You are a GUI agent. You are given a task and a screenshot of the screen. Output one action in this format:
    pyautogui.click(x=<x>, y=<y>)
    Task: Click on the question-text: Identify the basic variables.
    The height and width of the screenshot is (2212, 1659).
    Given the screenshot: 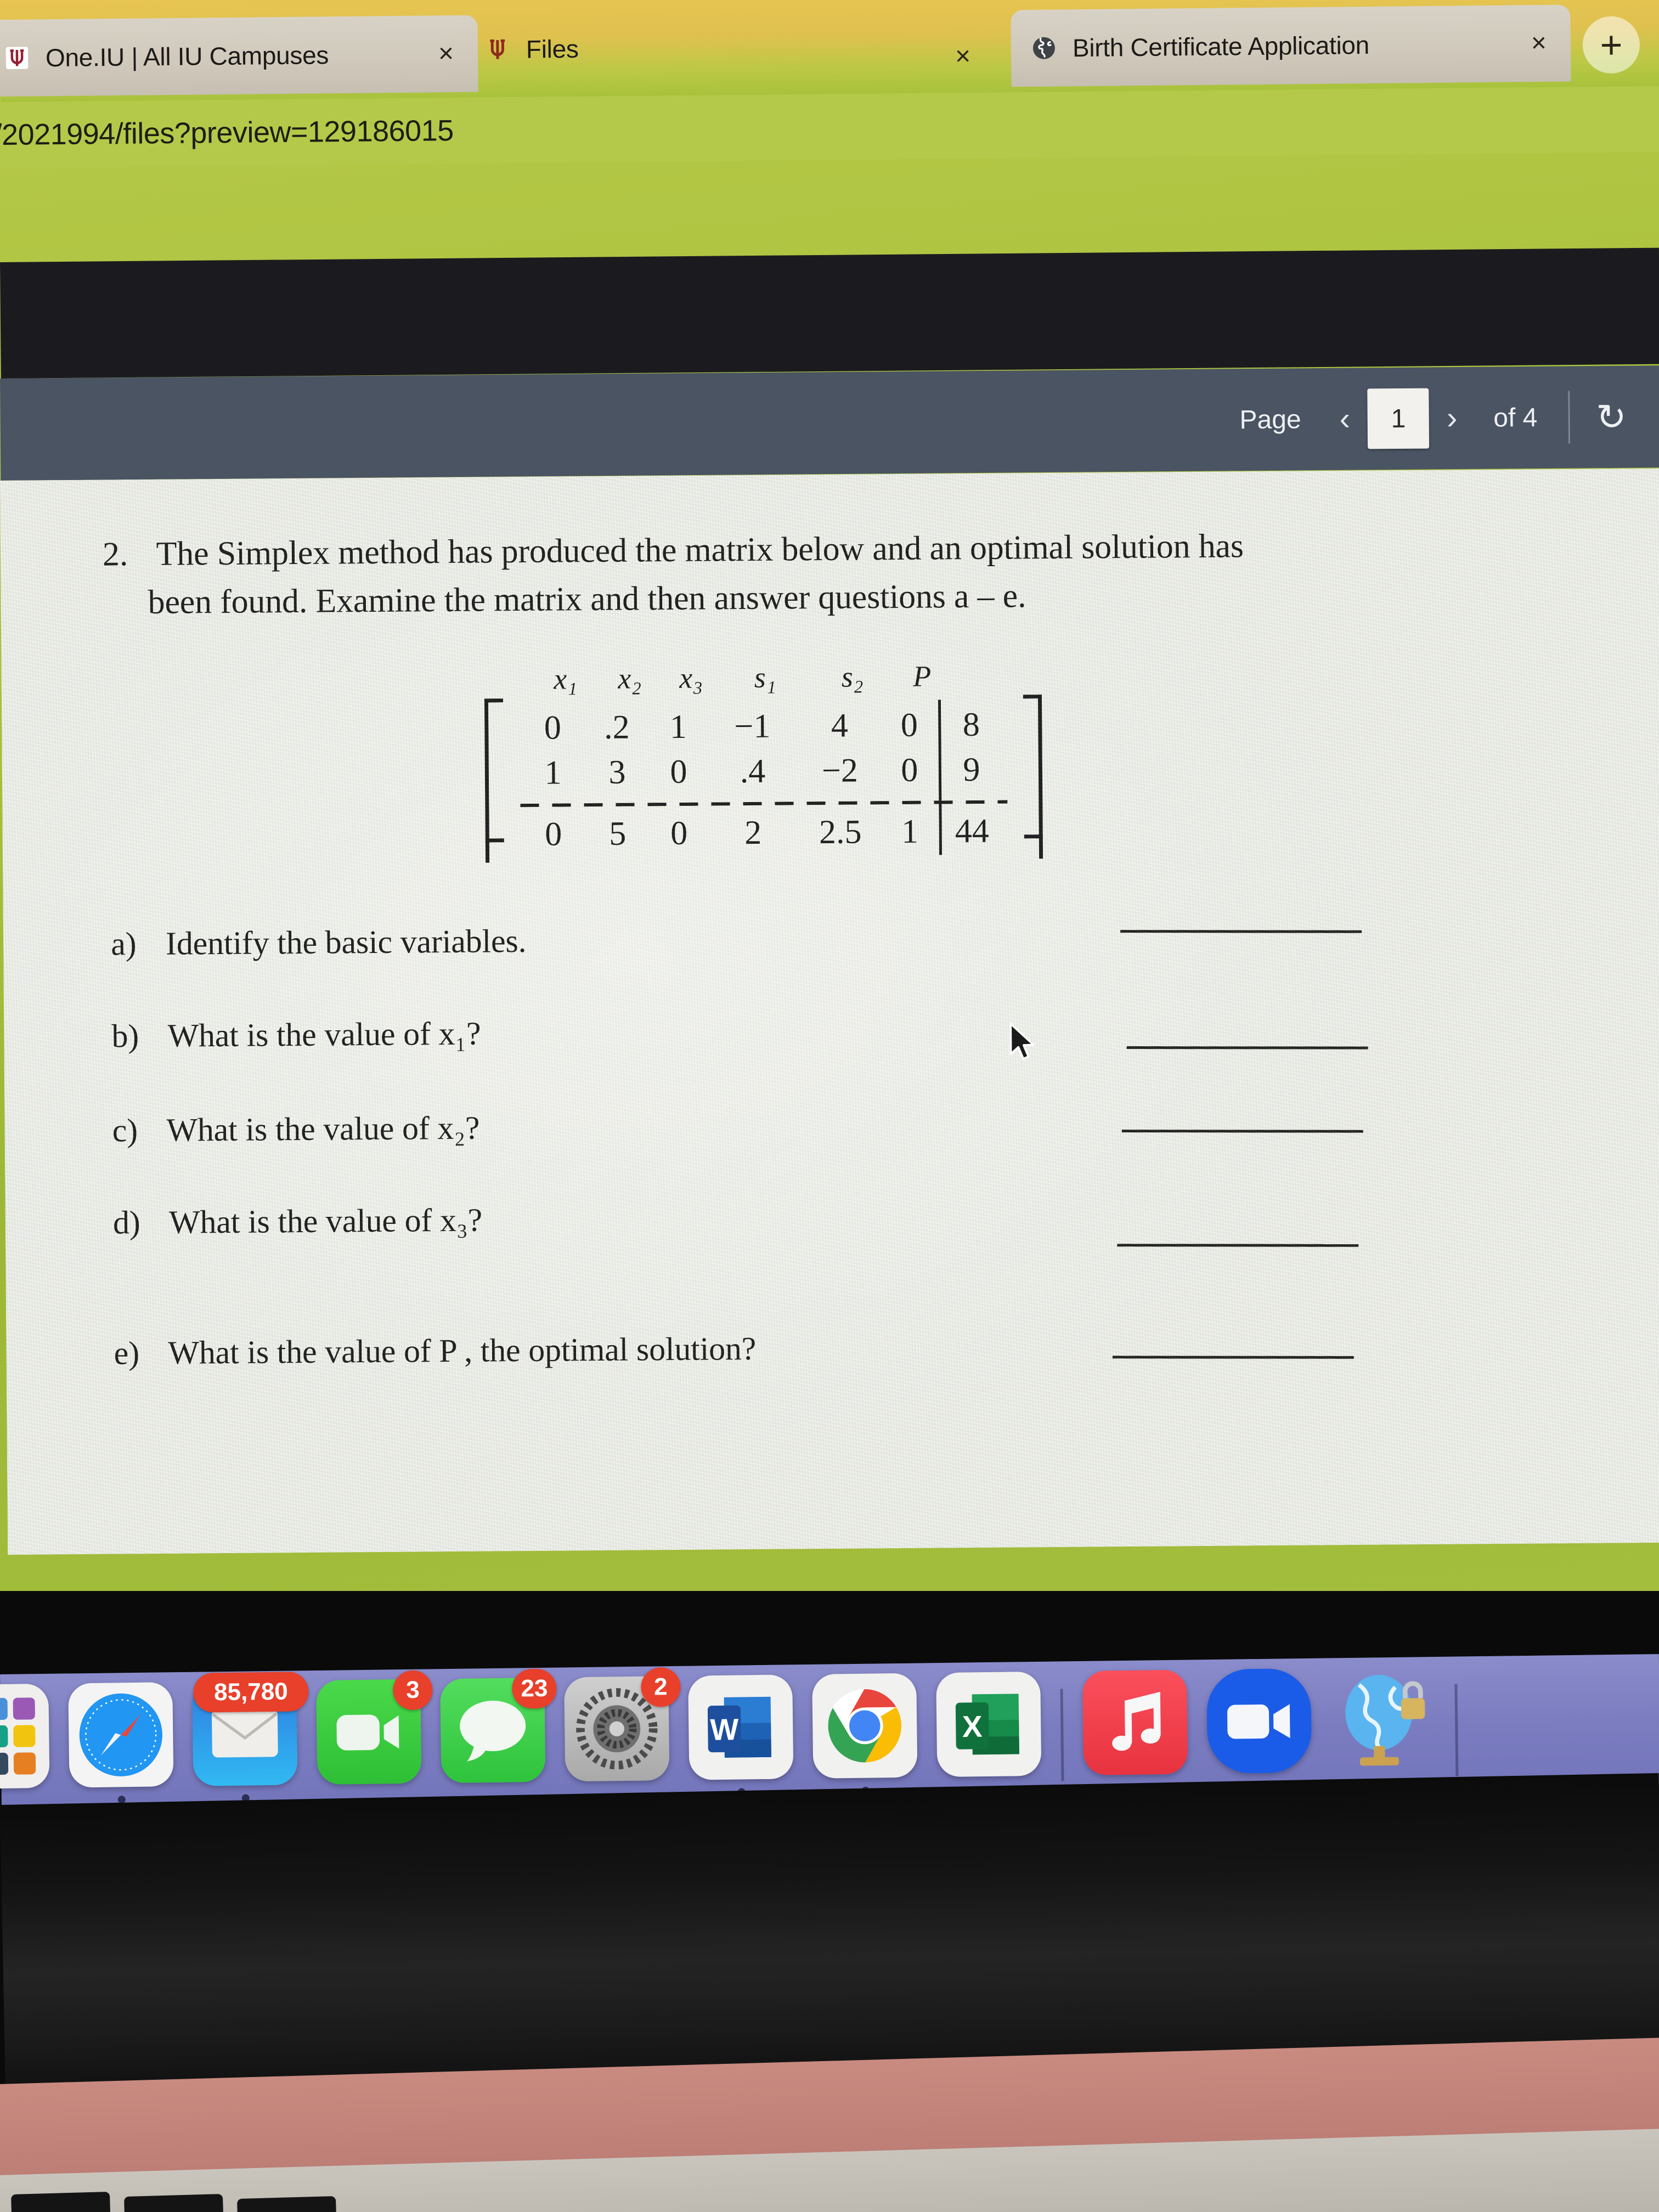 What is the action you would take?
    pyautogui.click(x=346, y=942)
    